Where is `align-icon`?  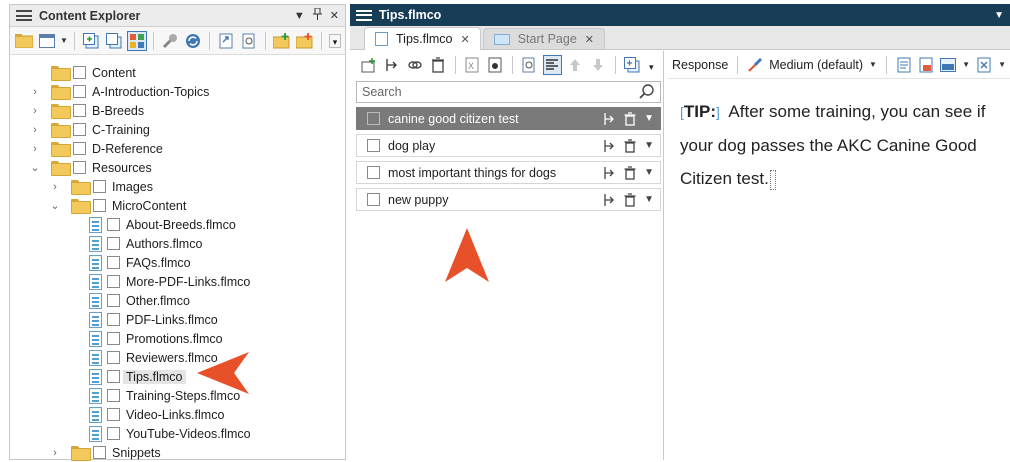
align-icon is located at coordinates (552, 65).